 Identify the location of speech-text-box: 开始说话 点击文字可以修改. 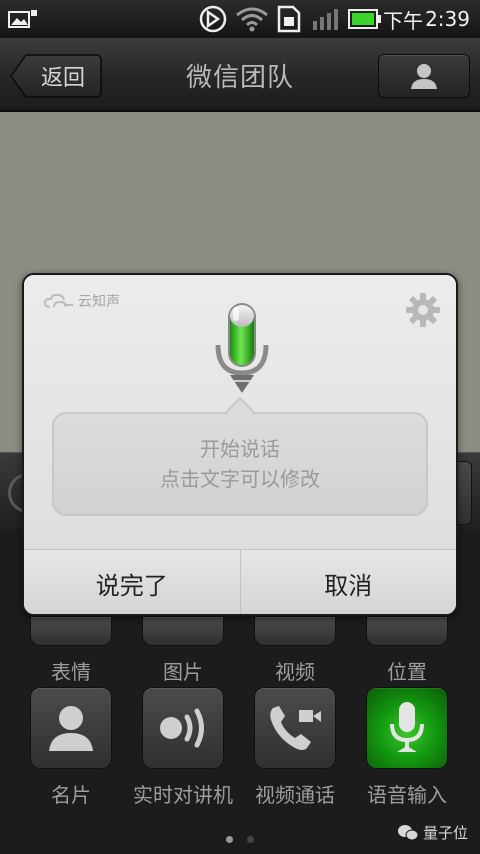
(240, 464).